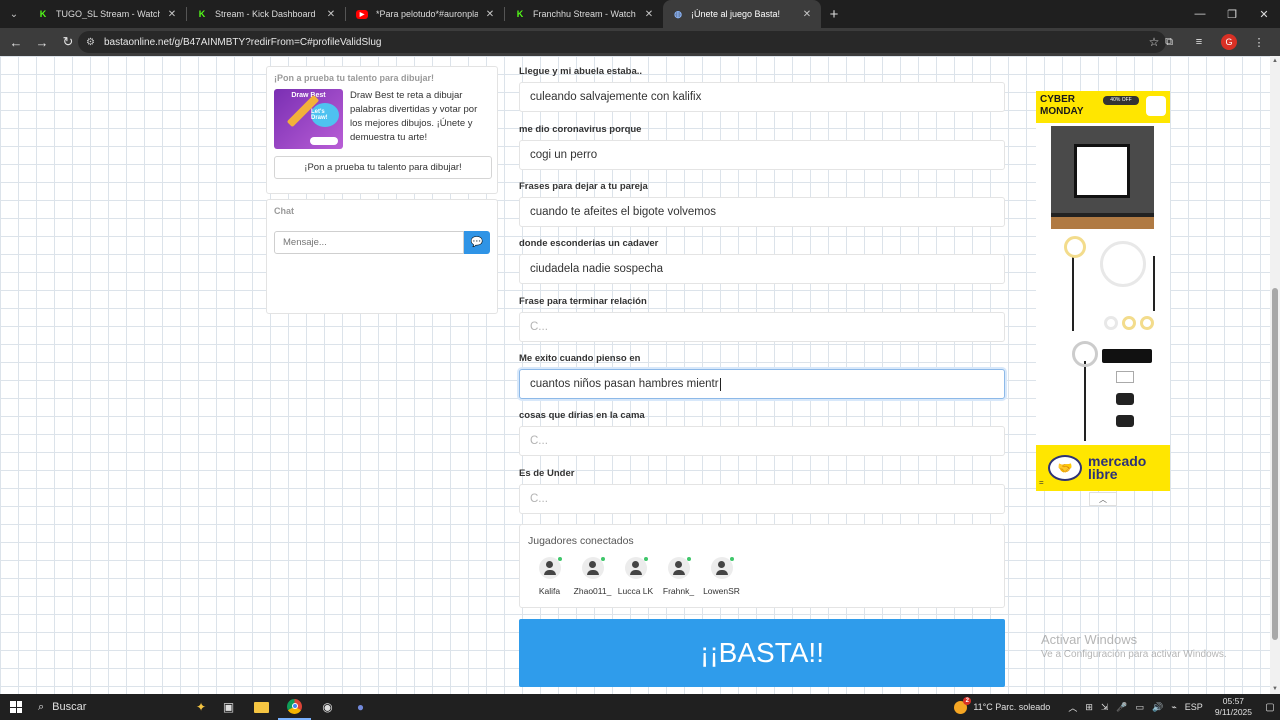 This screenshot has height=720, width=1280. What do you see at coordinates (1275, 689) in the screenshot?
I see `scroll-down-arrow-icon: ▼` at bounding box center [1275, 689].